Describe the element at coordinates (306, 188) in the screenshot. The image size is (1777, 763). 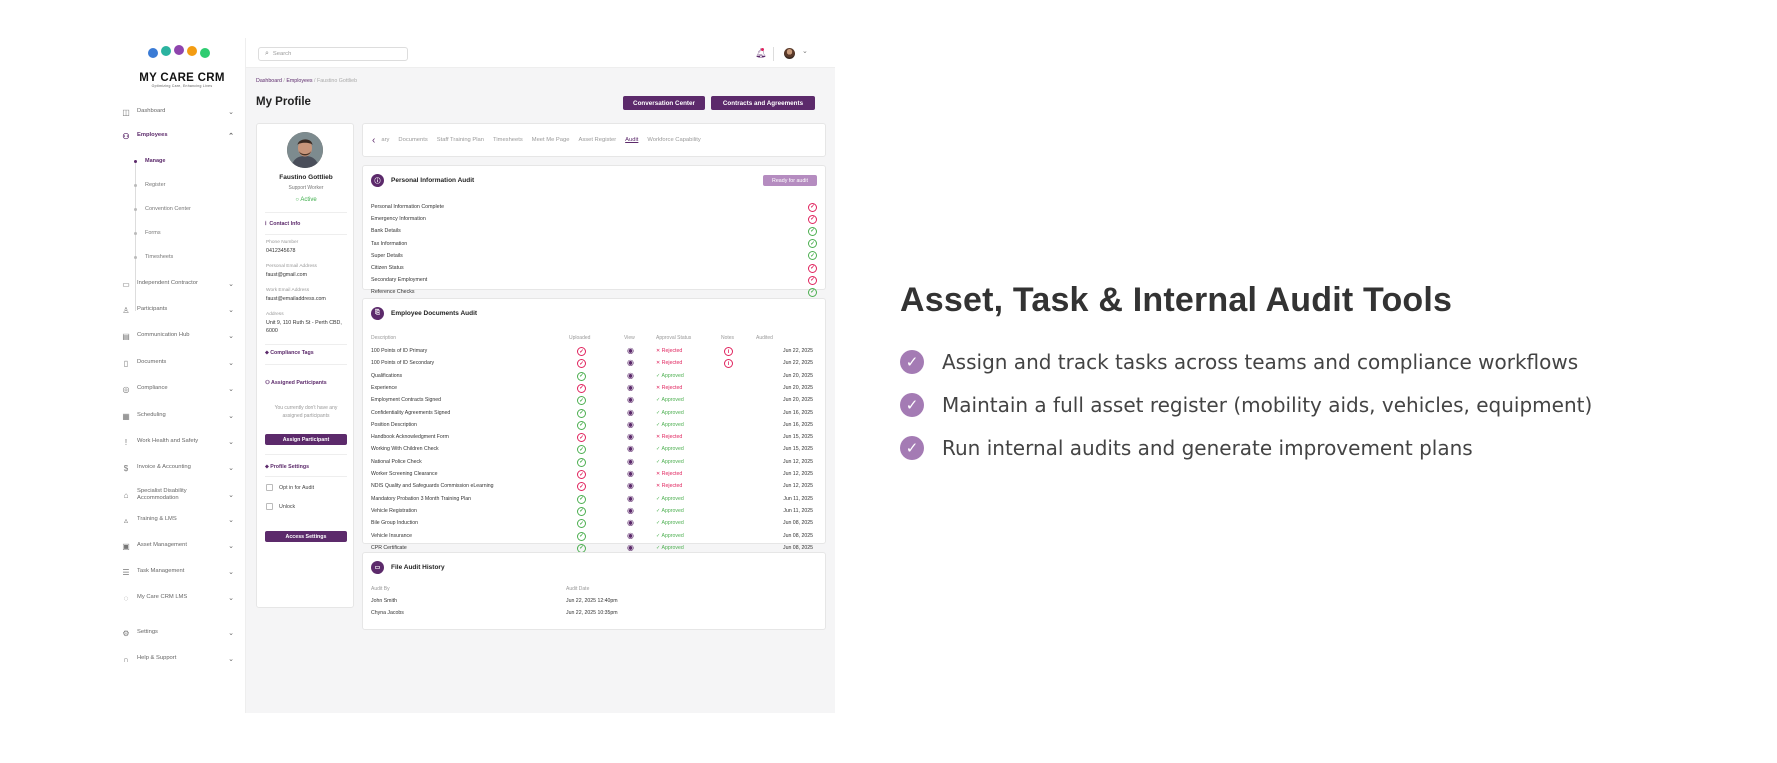
I see `profile-role: Support Worker` at that location.